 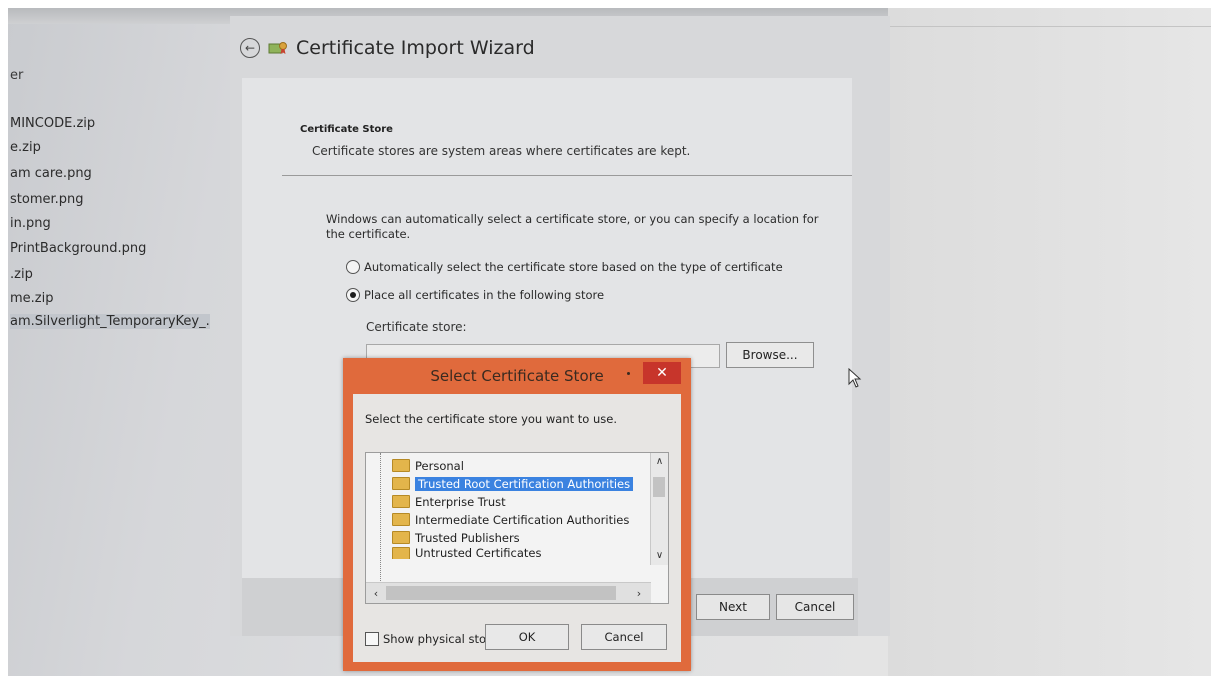 I want to click on wizard-title-bar: ← Certificate Import Wizard, so click(x=387, y=48).